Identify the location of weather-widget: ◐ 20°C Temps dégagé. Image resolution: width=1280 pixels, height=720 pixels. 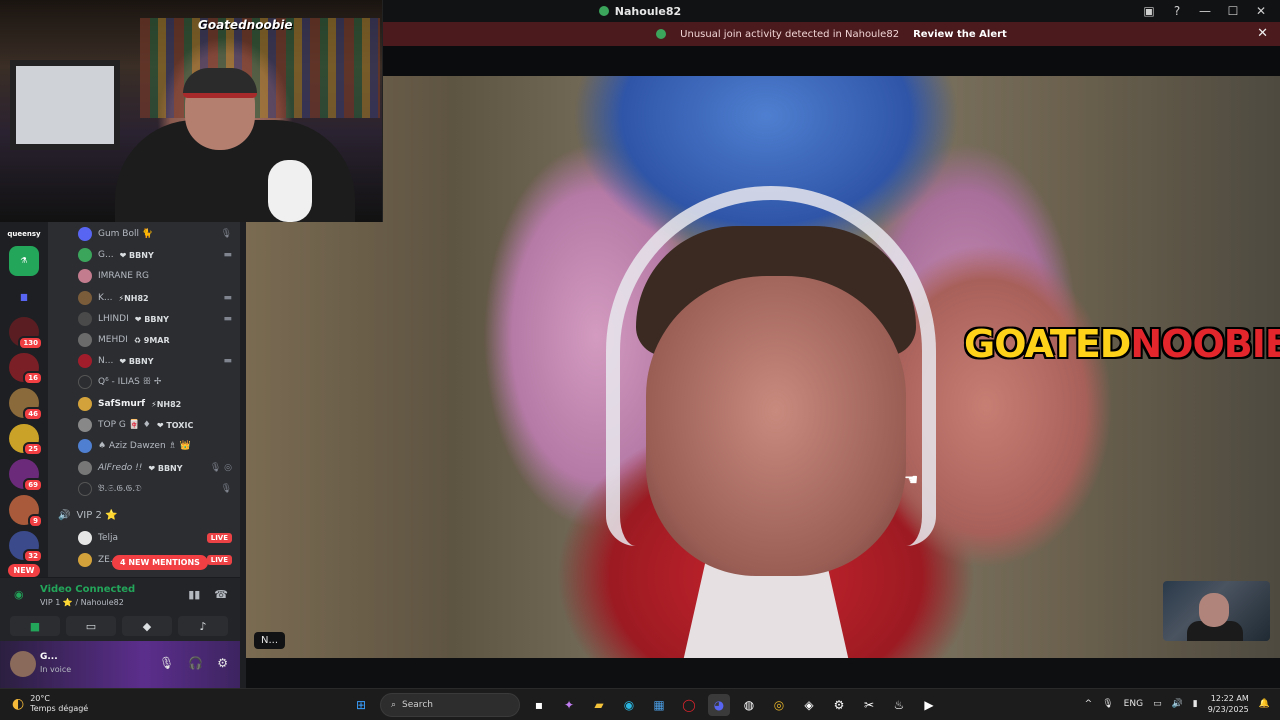
(50, 704).